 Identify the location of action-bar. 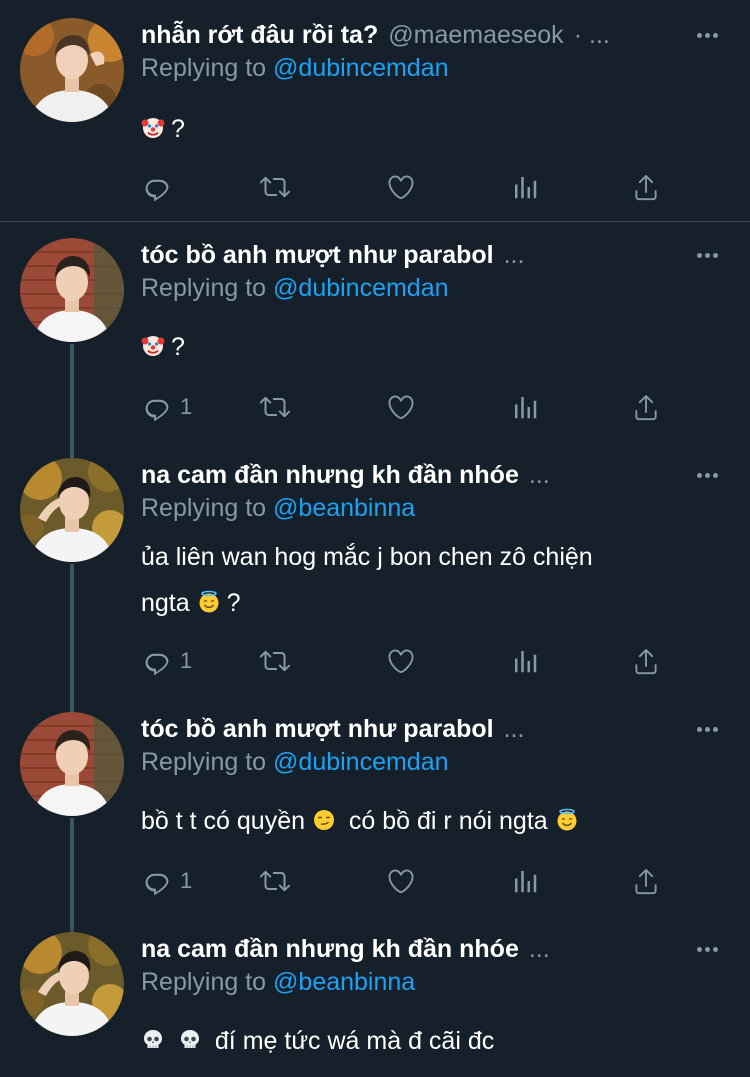
(375, 187).